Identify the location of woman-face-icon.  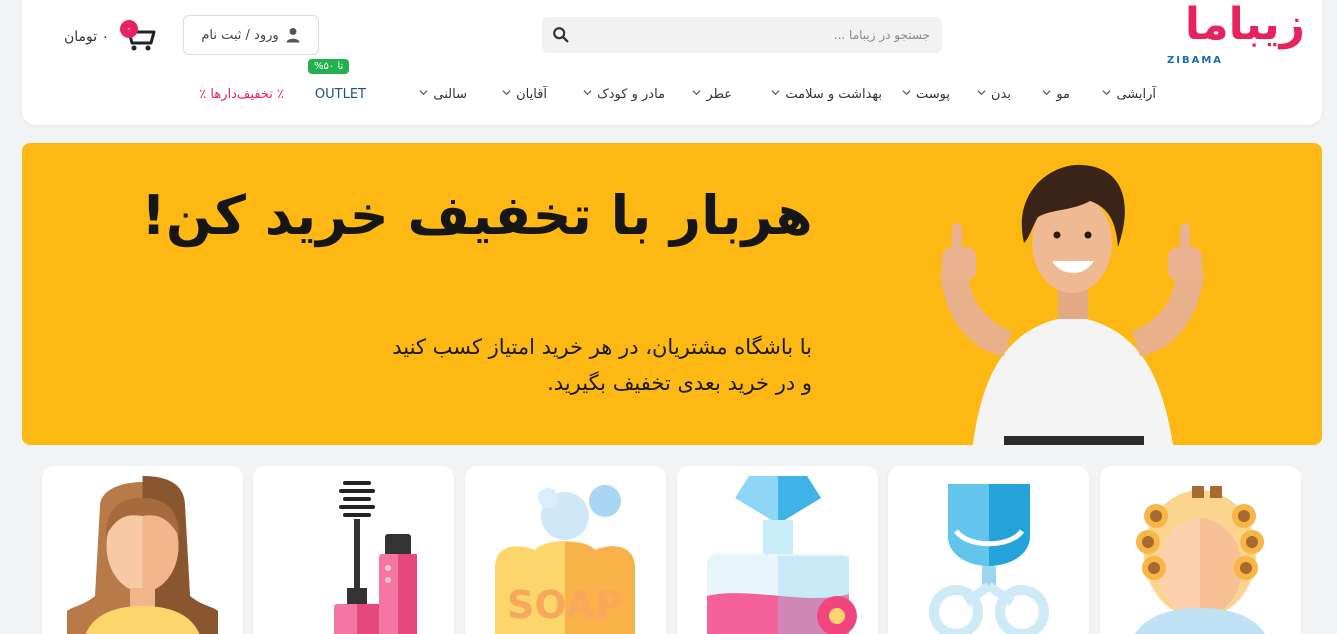
(142, 555).